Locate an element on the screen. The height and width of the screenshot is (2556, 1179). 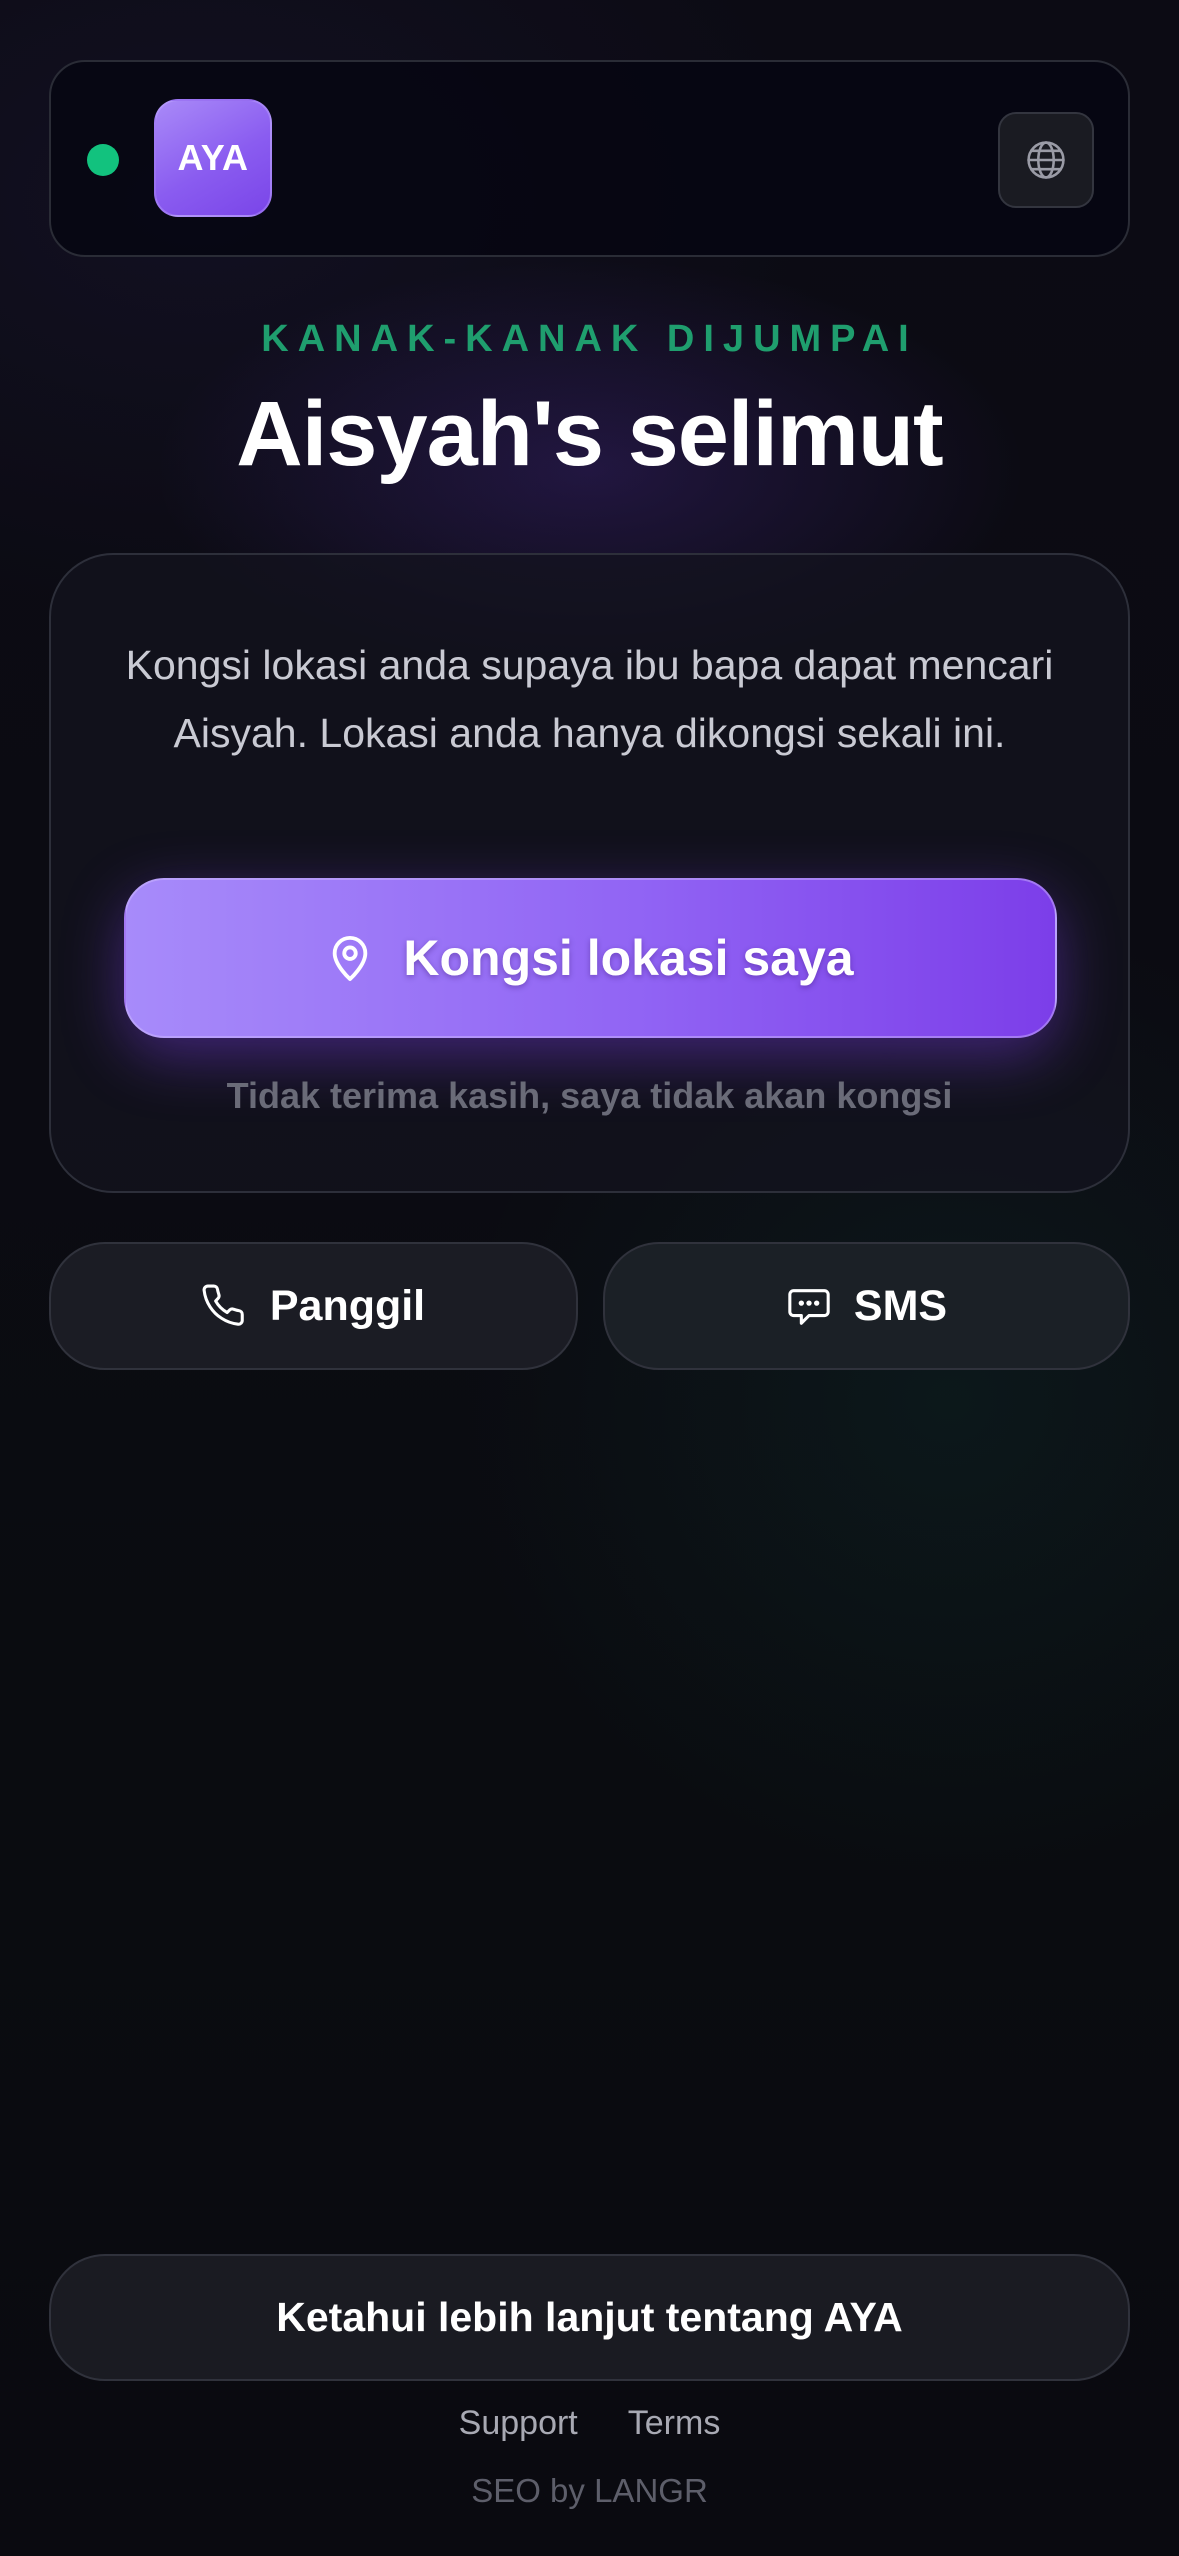
terms-link: Terms is located at coordinates (674, 2423).